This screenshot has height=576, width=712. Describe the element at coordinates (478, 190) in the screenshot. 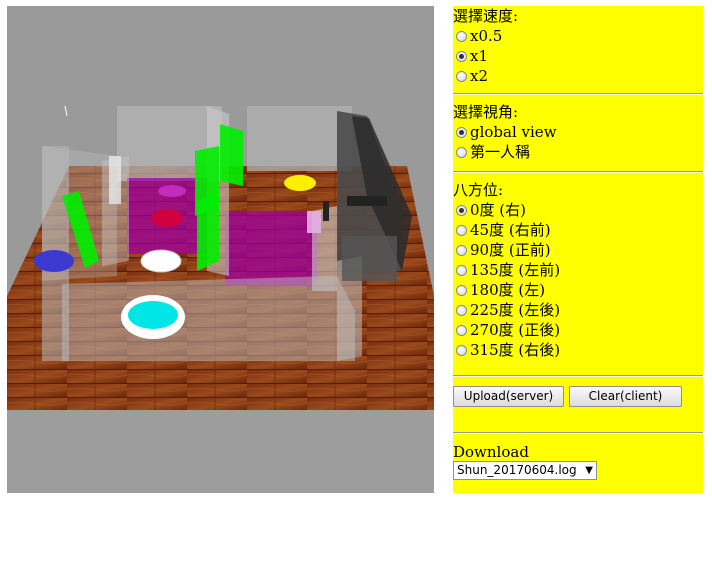

I see `direction-heading: 八方位:` at that location.